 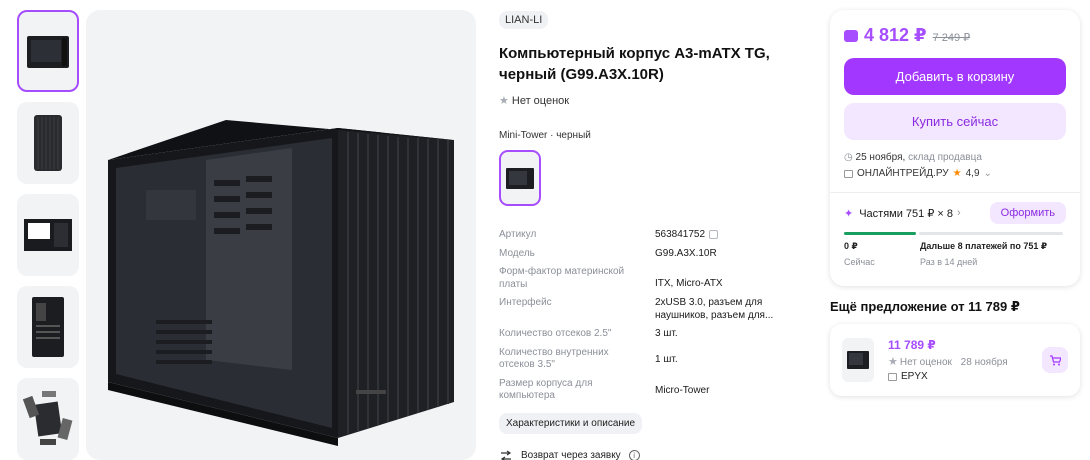 What do you see at coordinates (555, 333) in the screenshot?
I see `spec-key: Количество отсеков 2.5"` at bounding box center [555, 333].